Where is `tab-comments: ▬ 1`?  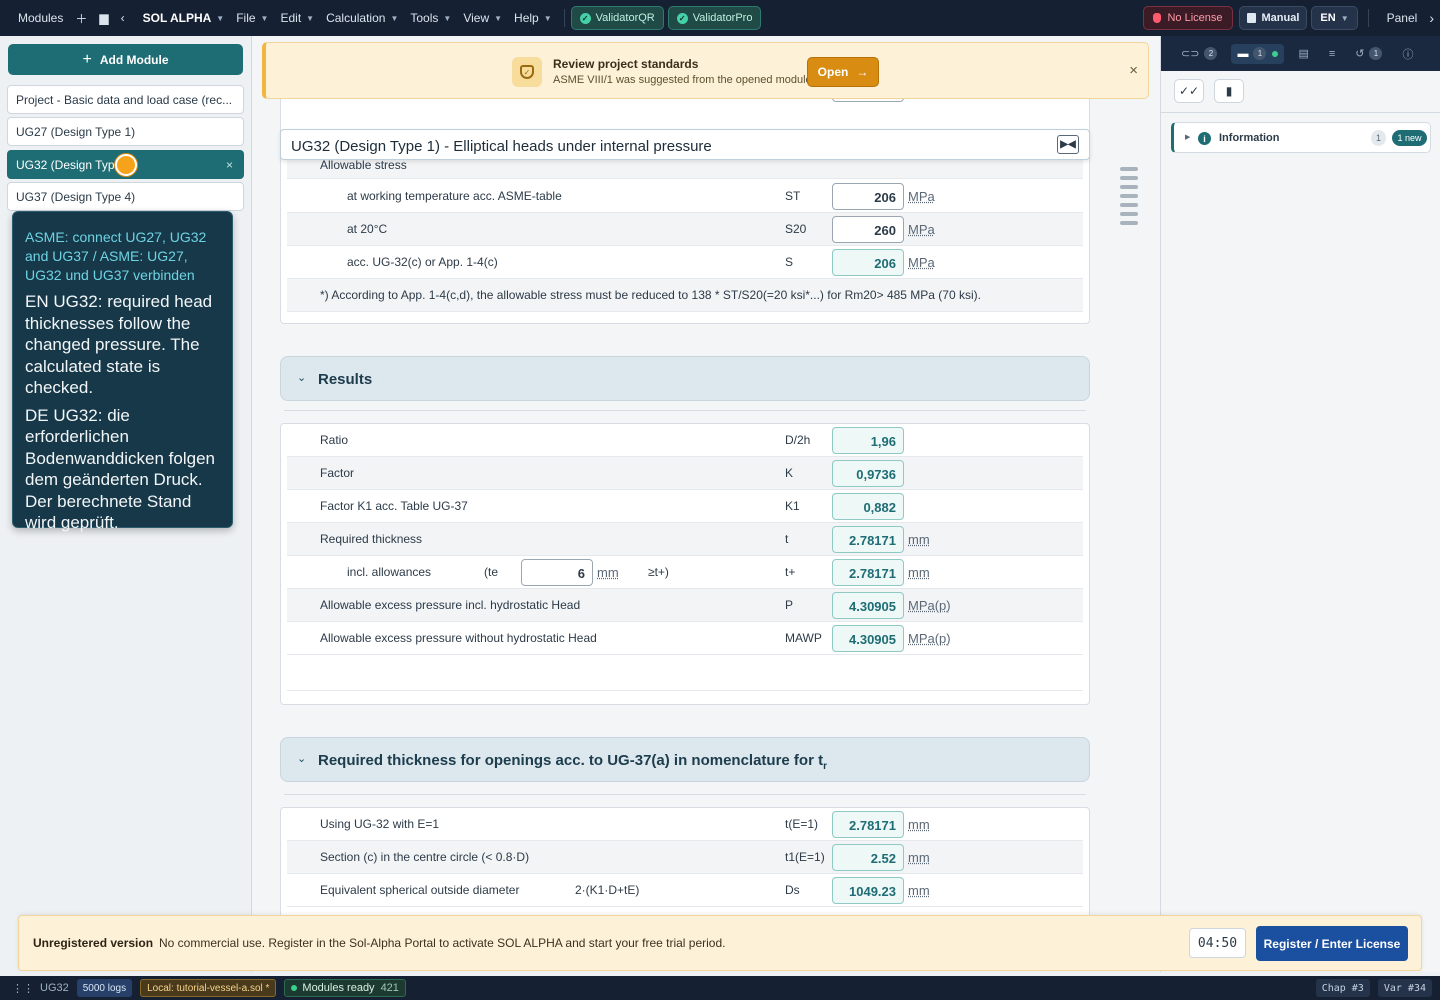
tab-comments: ▬ 1 is located at coordinates (1258, 53).